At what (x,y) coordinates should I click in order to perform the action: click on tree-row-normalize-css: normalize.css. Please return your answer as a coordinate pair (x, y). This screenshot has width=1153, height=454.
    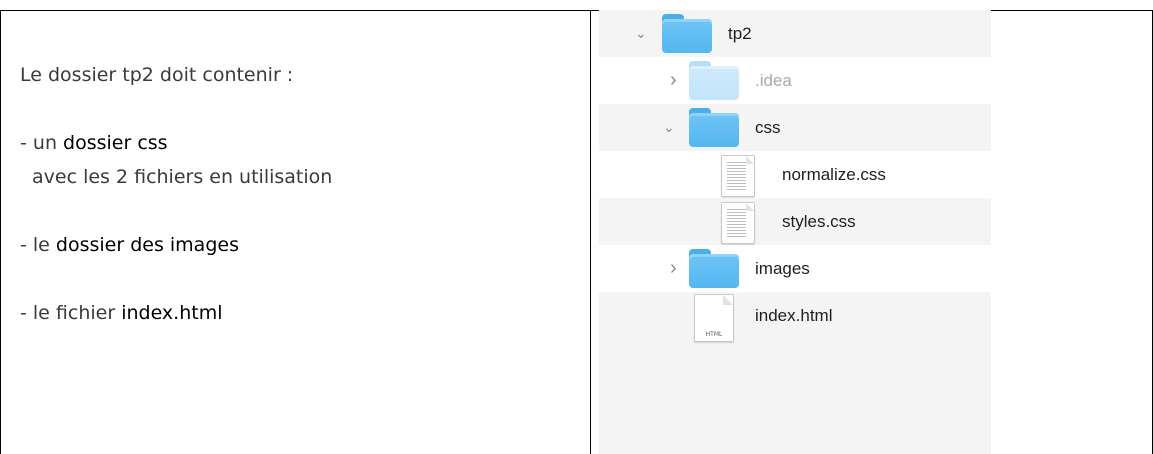
    Looking at the image, I should click on (795, 174).